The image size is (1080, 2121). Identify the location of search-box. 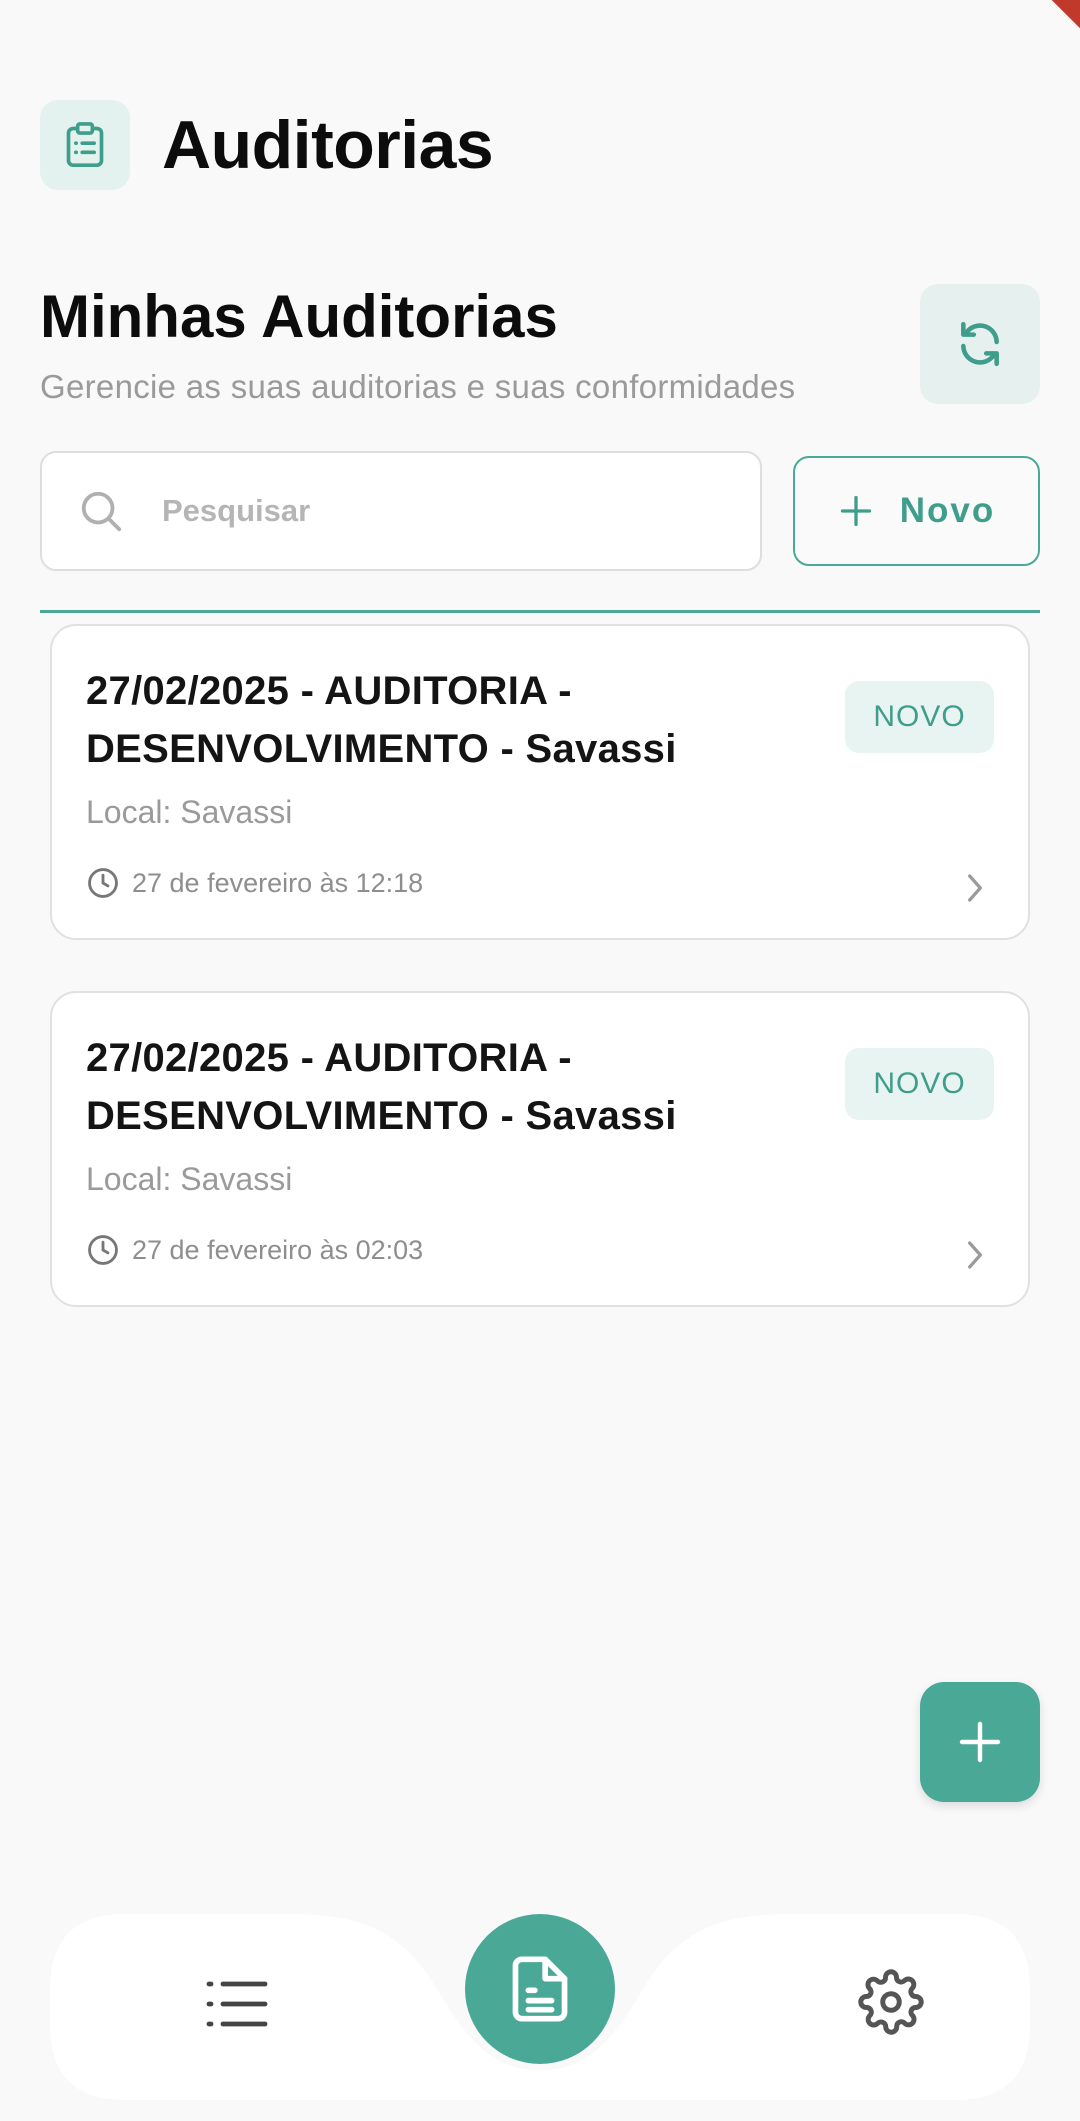
(401, 511).